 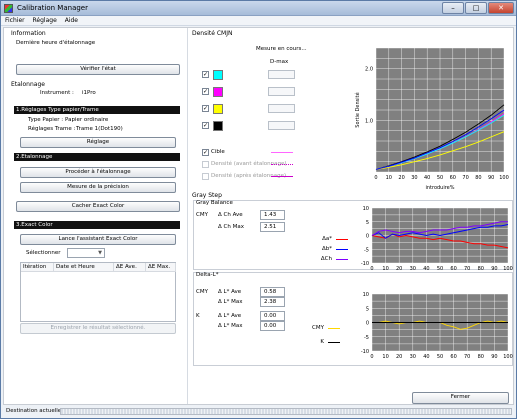 I want to click on dl-k-ave-label: Δ L* Ave, so click(x=230, y=316).